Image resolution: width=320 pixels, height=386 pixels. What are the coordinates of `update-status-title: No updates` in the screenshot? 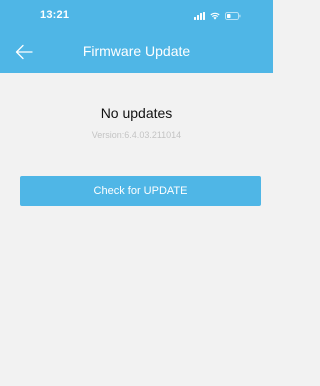 It's located at (136, 113).